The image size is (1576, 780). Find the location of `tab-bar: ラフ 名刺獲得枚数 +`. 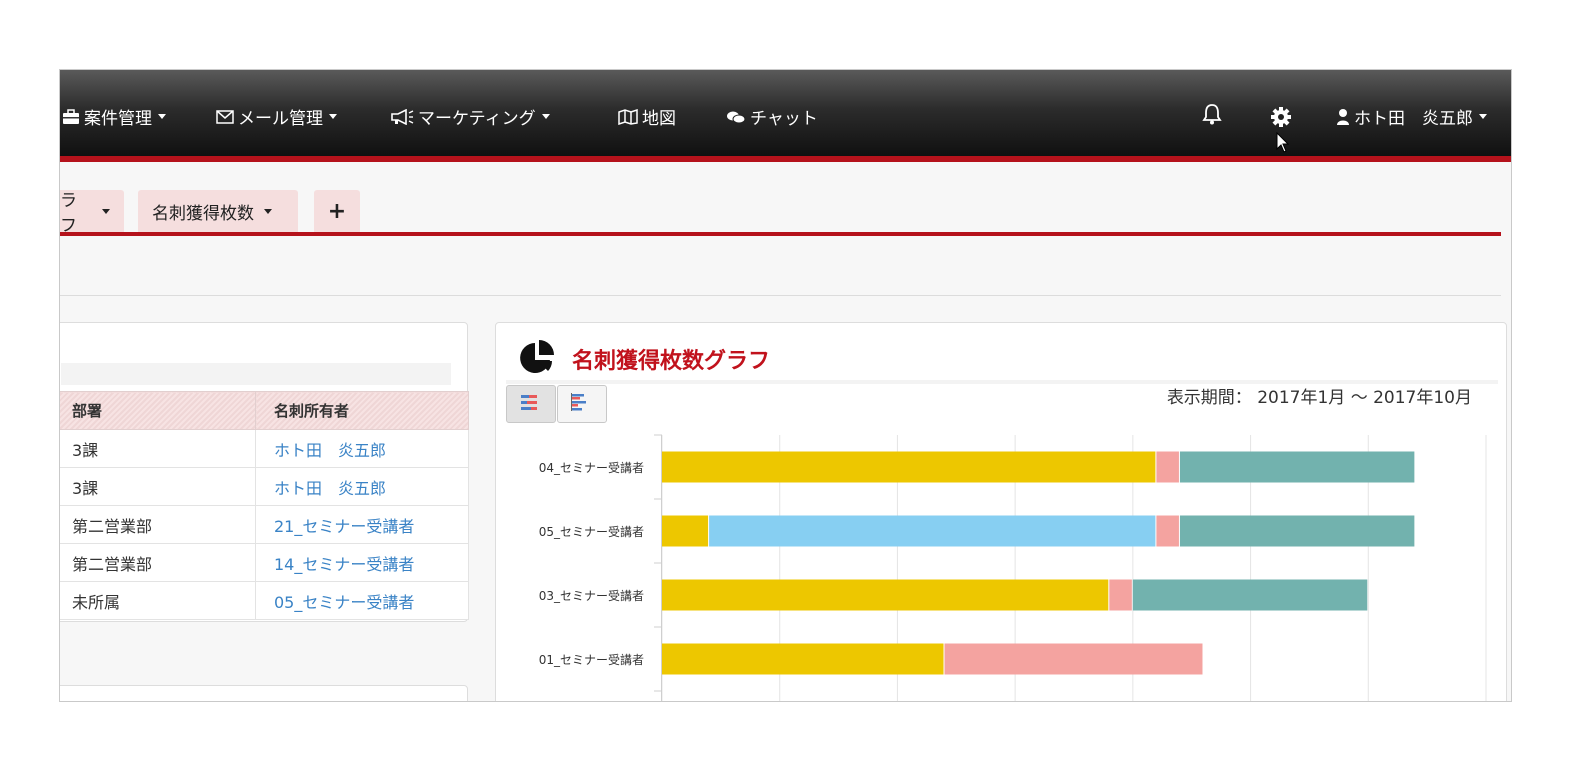

tab-bar: ラフ 名刺獲得枚数 + is located at coordinates (785, 202).